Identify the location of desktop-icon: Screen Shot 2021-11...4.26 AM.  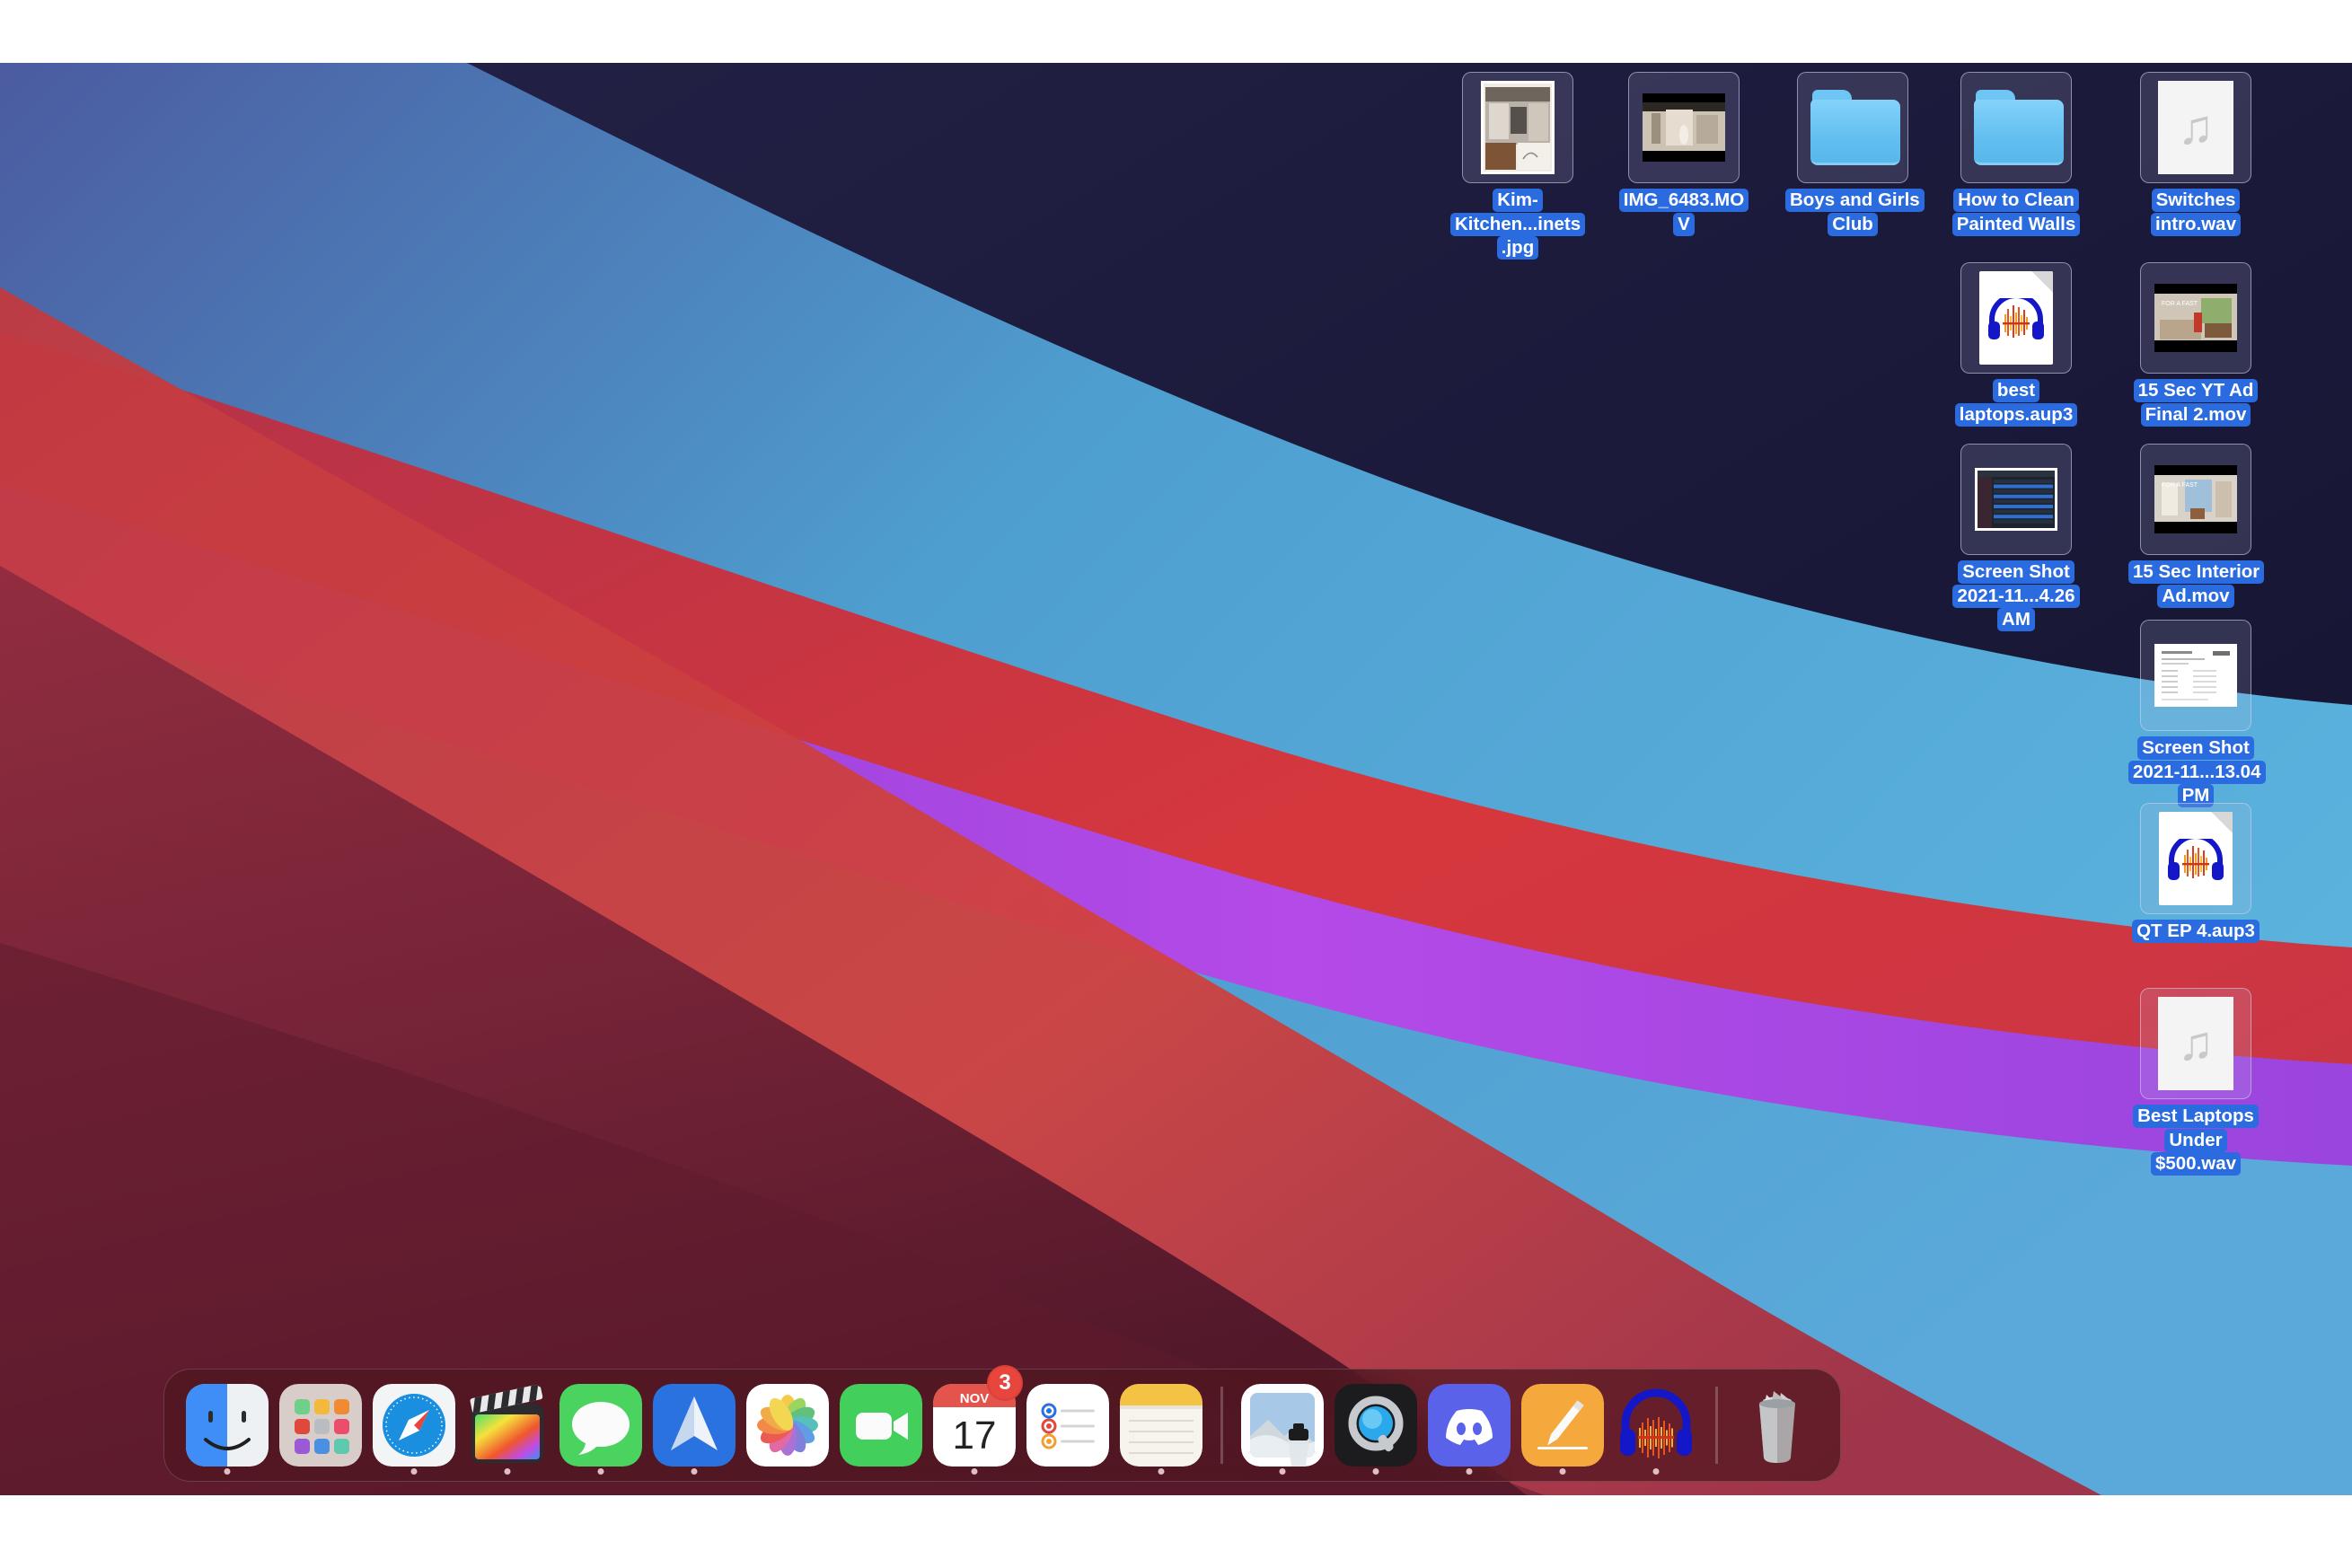
(2016, 538).